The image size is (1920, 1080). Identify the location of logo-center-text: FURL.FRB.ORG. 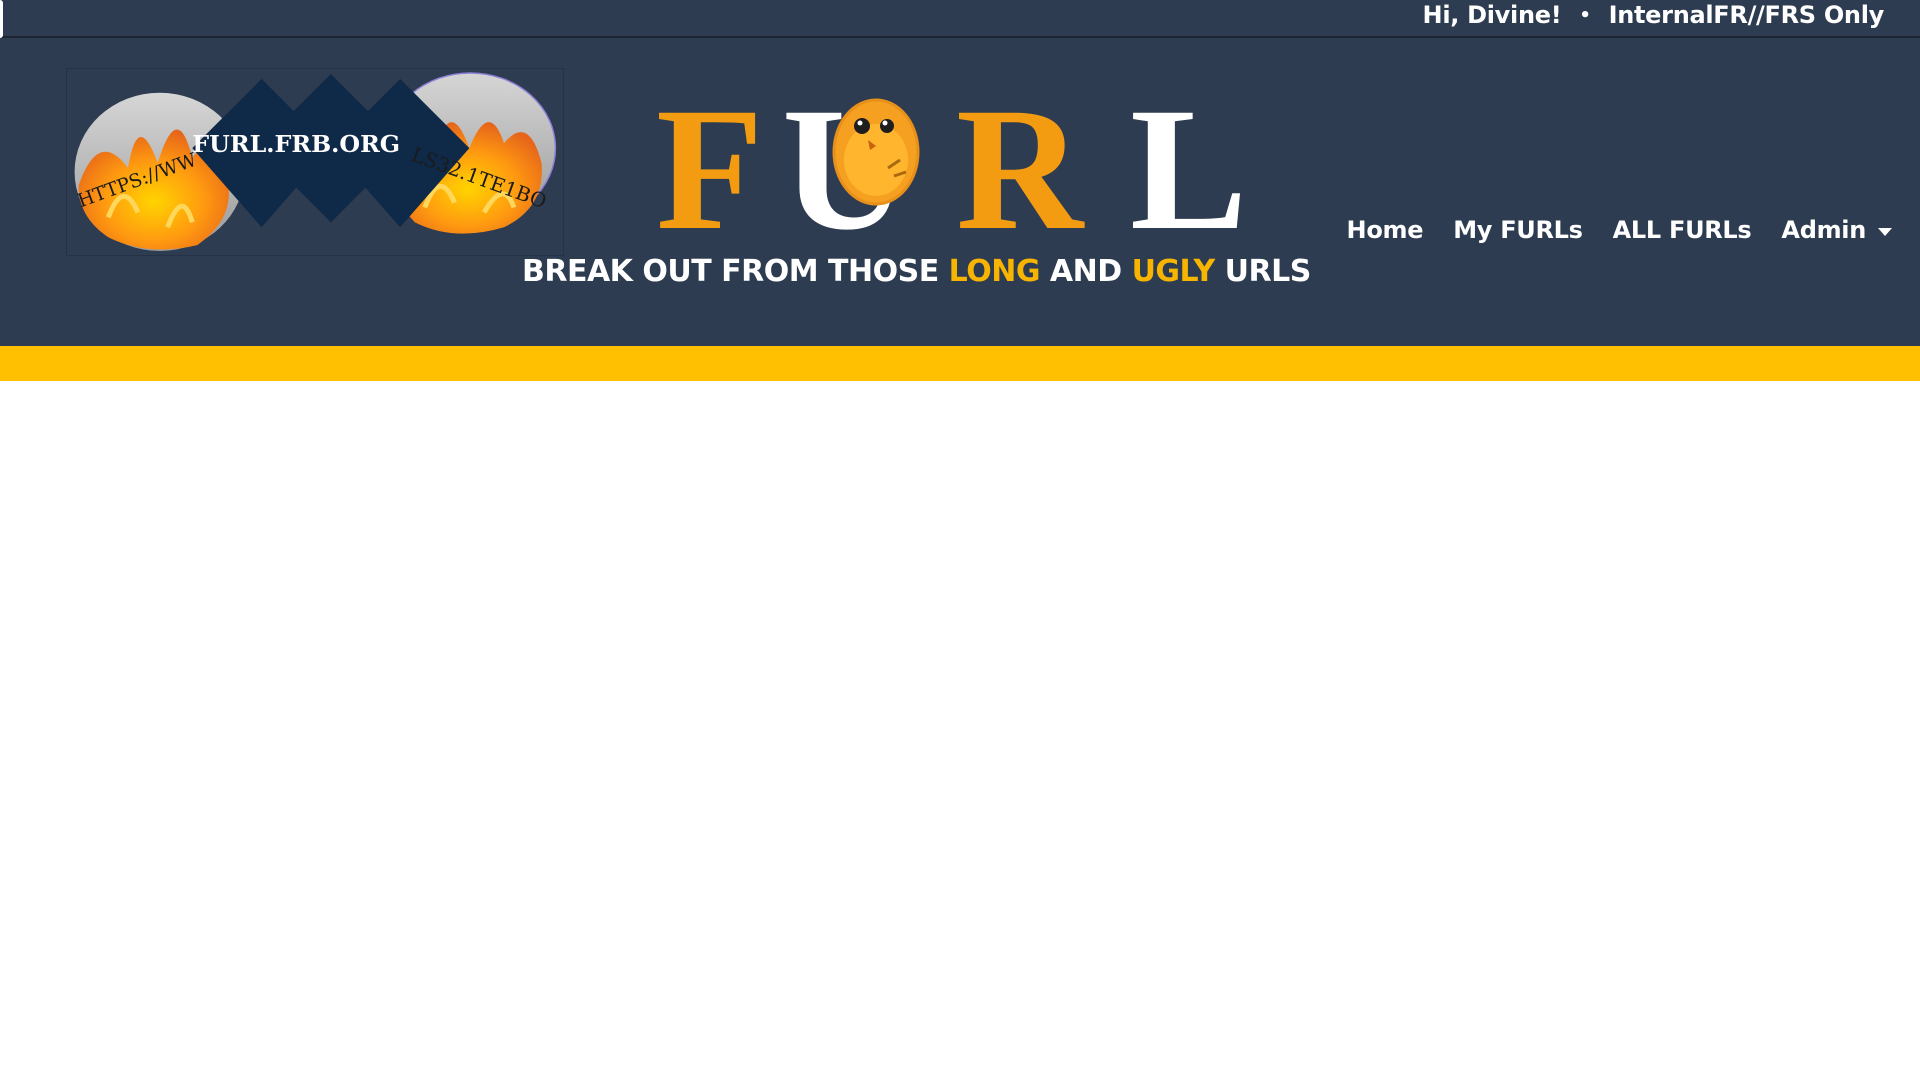
(296, 144).